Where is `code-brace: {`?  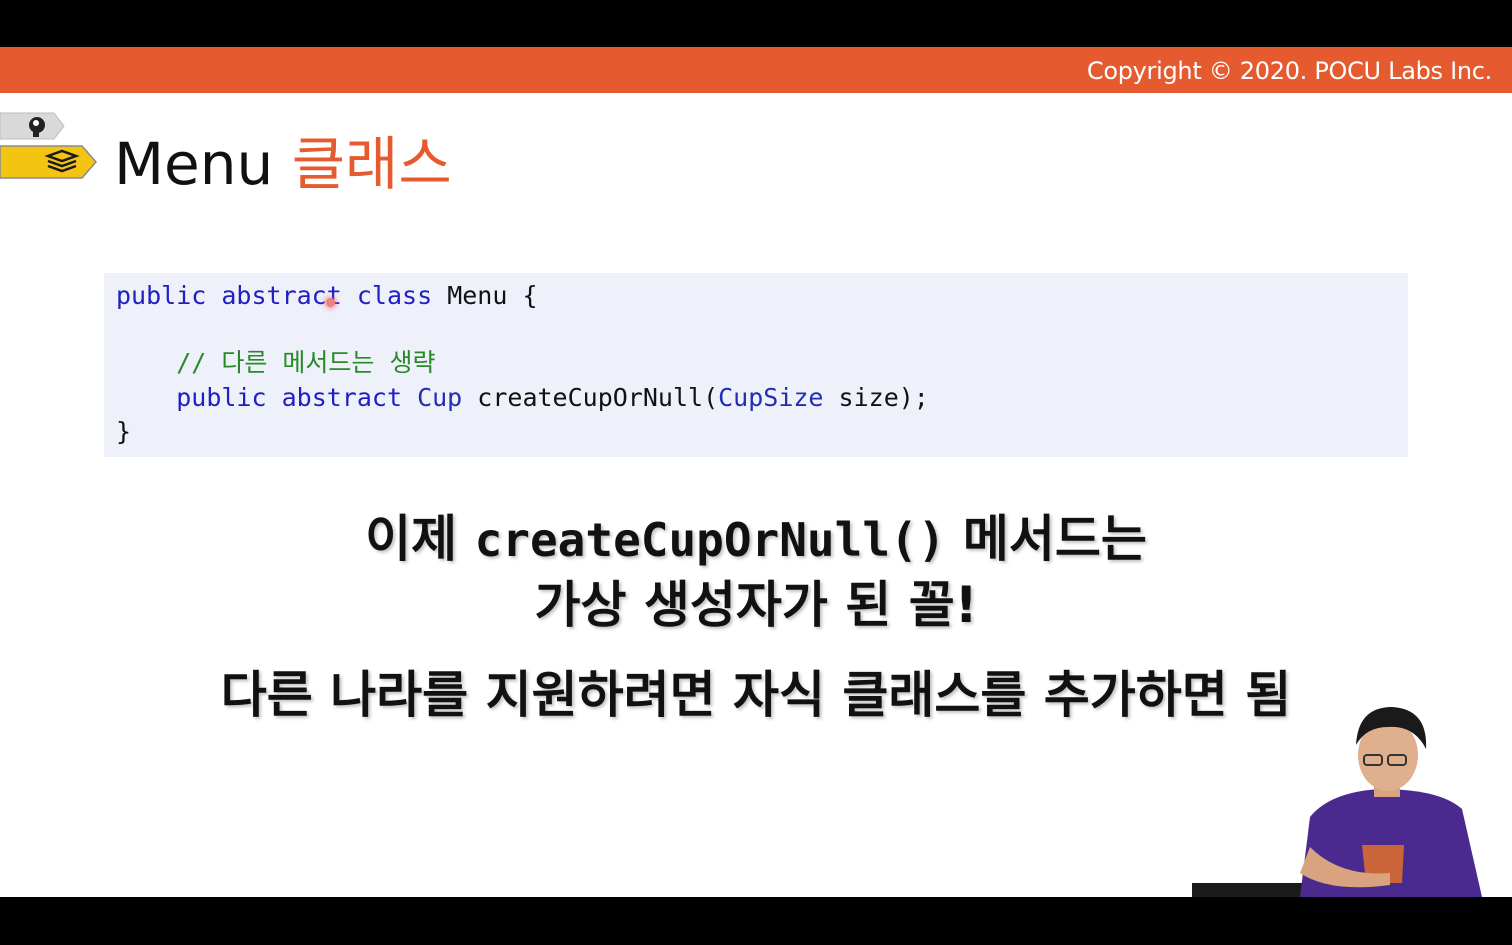 code-brace: { is located at coordinates (530, 295).